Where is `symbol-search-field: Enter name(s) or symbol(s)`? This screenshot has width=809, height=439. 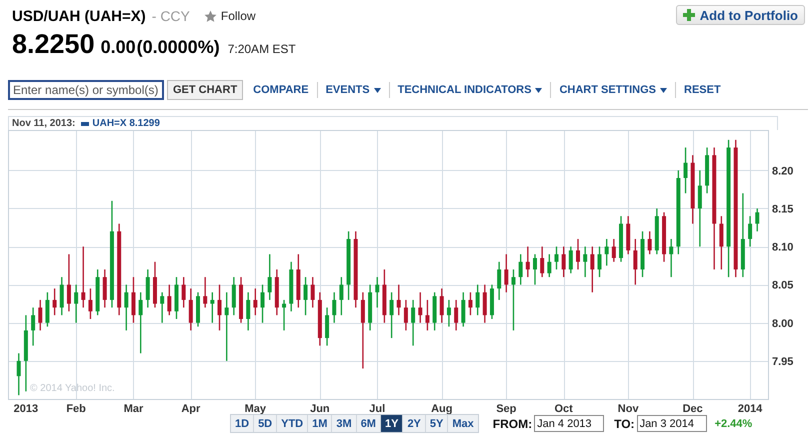 symbol-search-field: Enter name(s) or symbol(s) is located at coordinates (86, 90).